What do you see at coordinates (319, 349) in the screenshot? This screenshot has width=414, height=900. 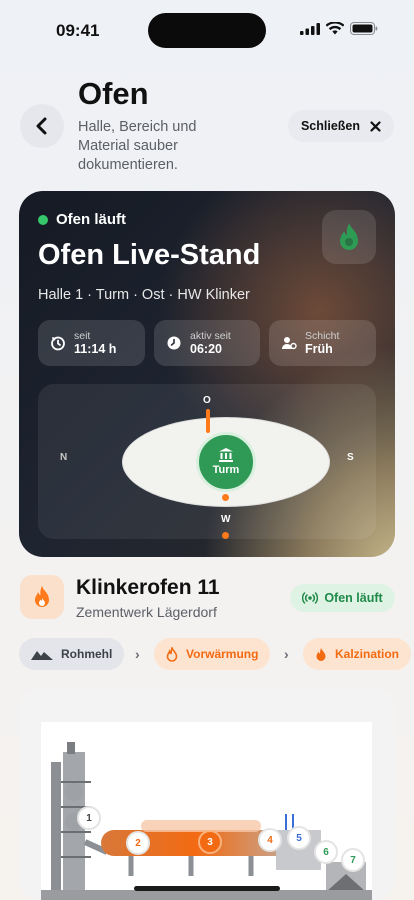 I see `stat-shift-value: Früh` at bounding box center [319, 349].